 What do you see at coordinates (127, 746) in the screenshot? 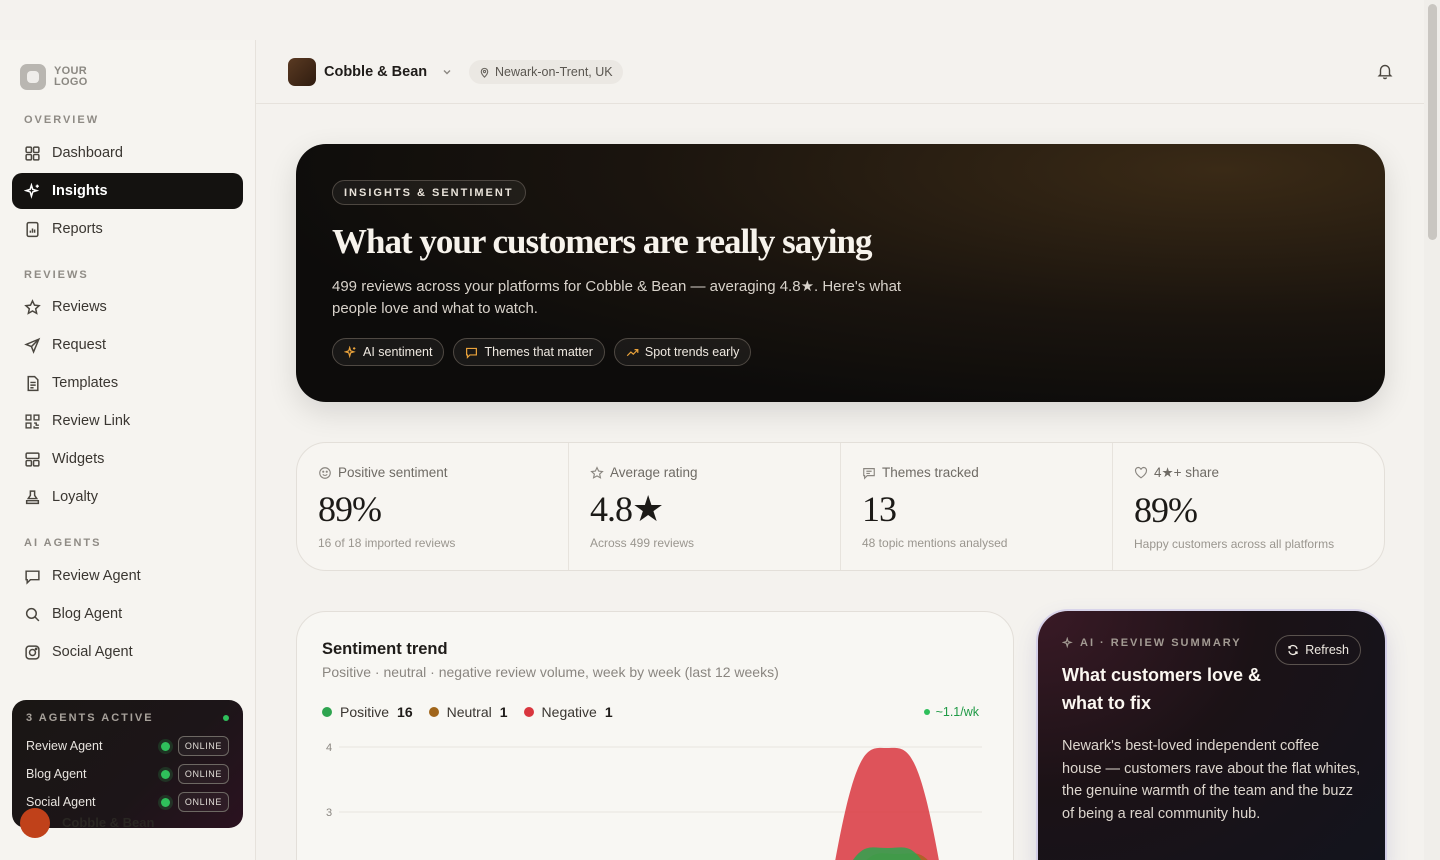
I see `agent-status-row: Review Agent ONLINE` at bounding box center [127, 746].